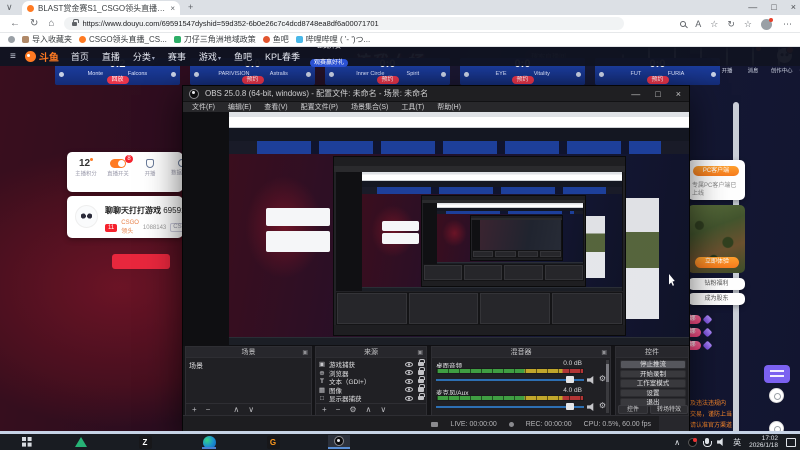 Image resolution: width=800 pixels, height=450 pixels. I want to click on move-down-button: ∨, so click(251, 410).